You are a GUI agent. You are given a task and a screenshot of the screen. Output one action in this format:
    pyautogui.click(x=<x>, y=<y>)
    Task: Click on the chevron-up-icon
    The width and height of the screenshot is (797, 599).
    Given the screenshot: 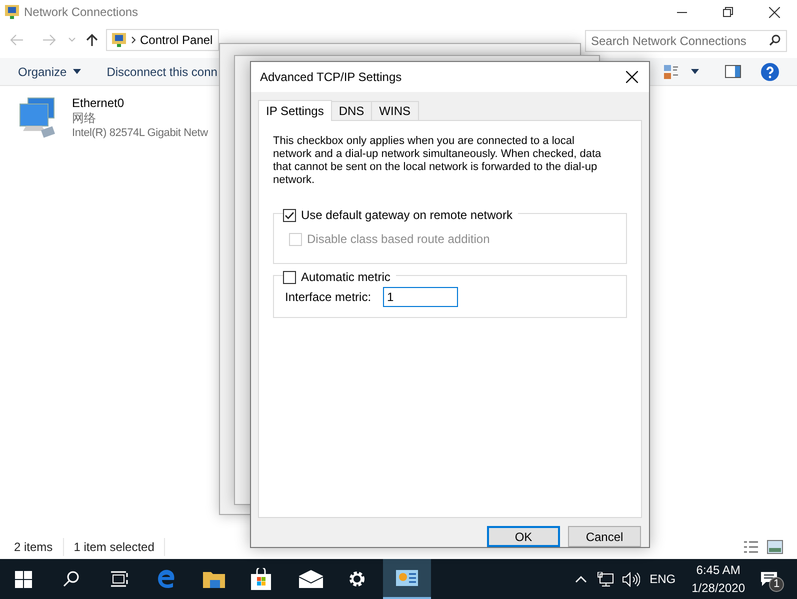 What is the action you would take?
    pyautogui.click(x=580, y=579)
    